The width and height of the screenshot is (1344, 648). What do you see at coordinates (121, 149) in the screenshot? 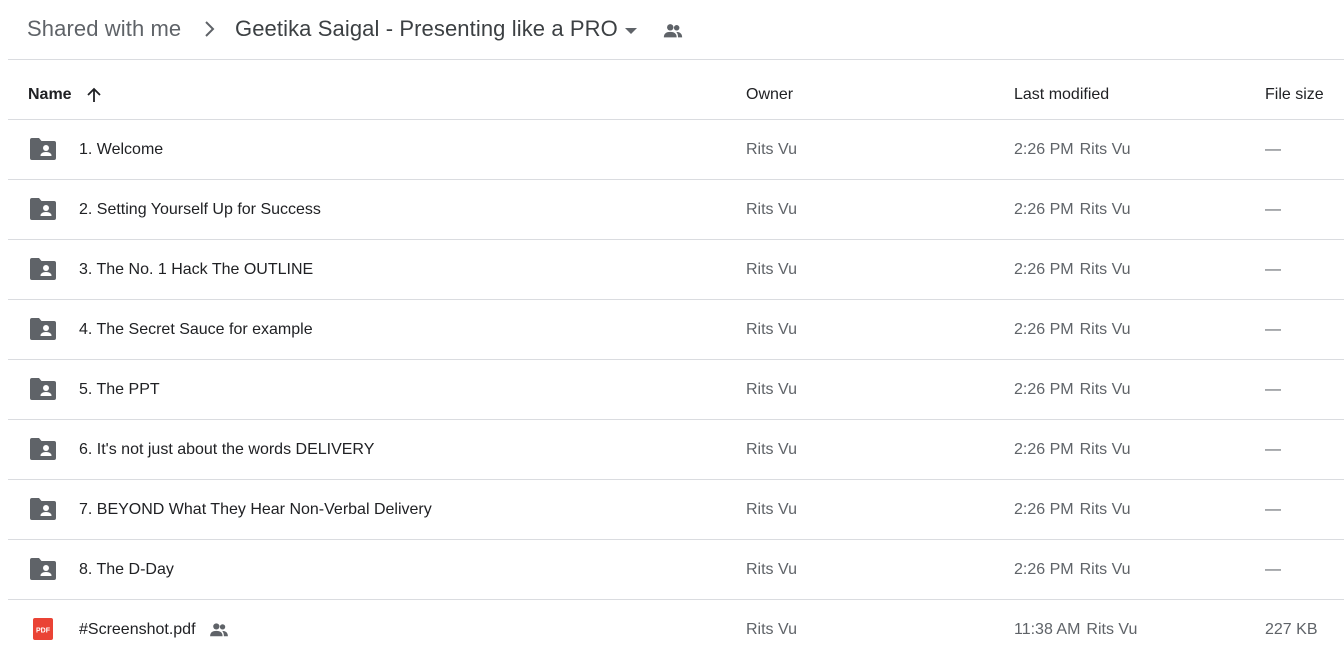
I see `file-name: 1. Welcome` at bounding box center [121, 149].